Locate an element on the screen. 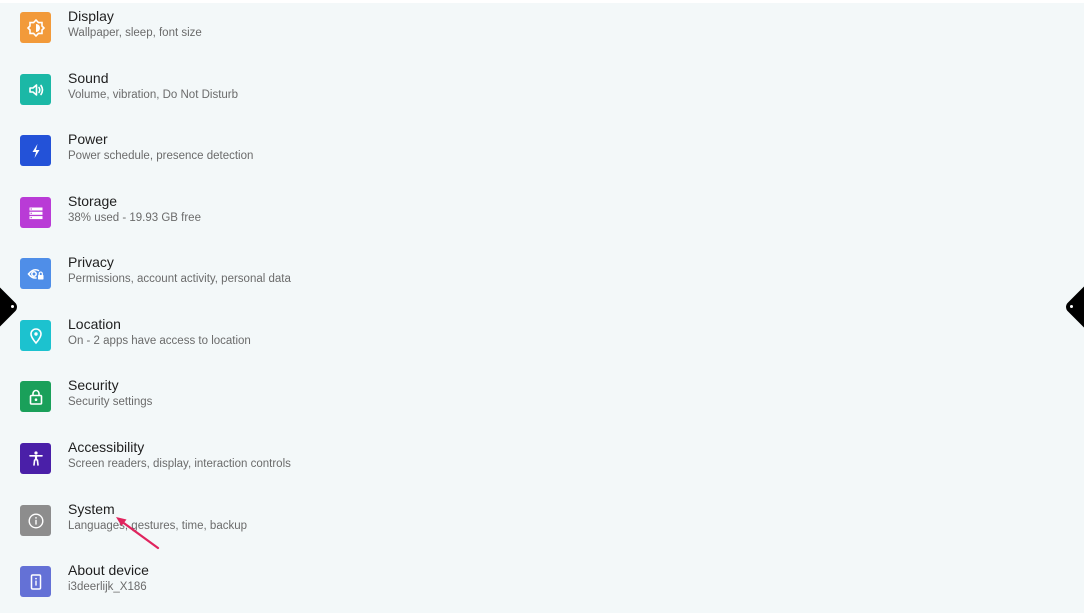 This screenshot has height=613, width=1084. settings-item-title: Security is located at coordinates (93, 385).